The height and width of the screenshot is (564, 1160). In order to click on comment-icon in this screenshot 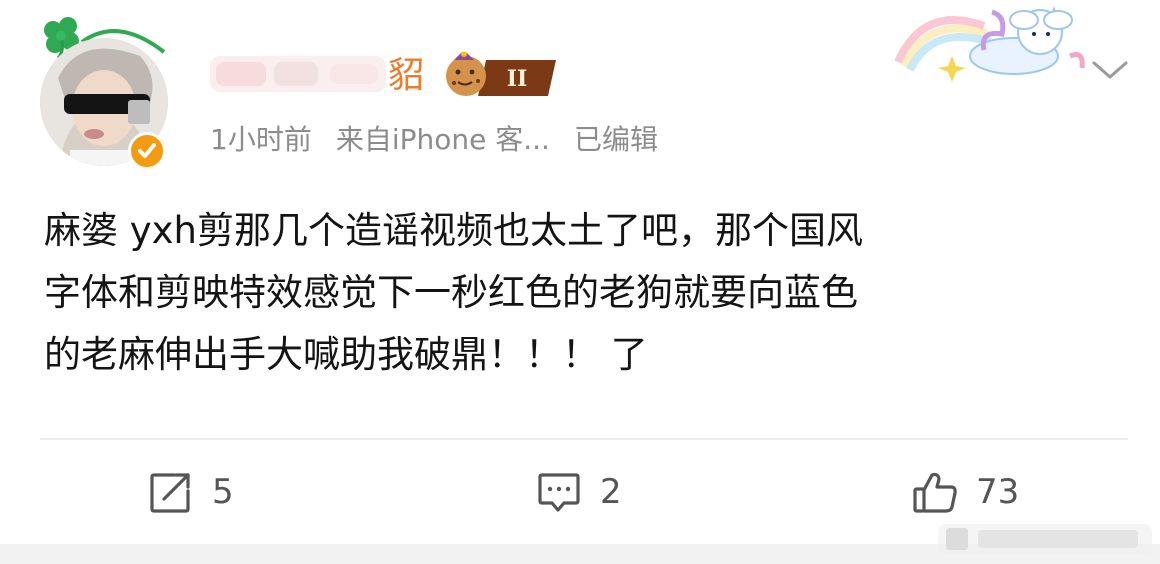, I will do `click(559, 492)`.